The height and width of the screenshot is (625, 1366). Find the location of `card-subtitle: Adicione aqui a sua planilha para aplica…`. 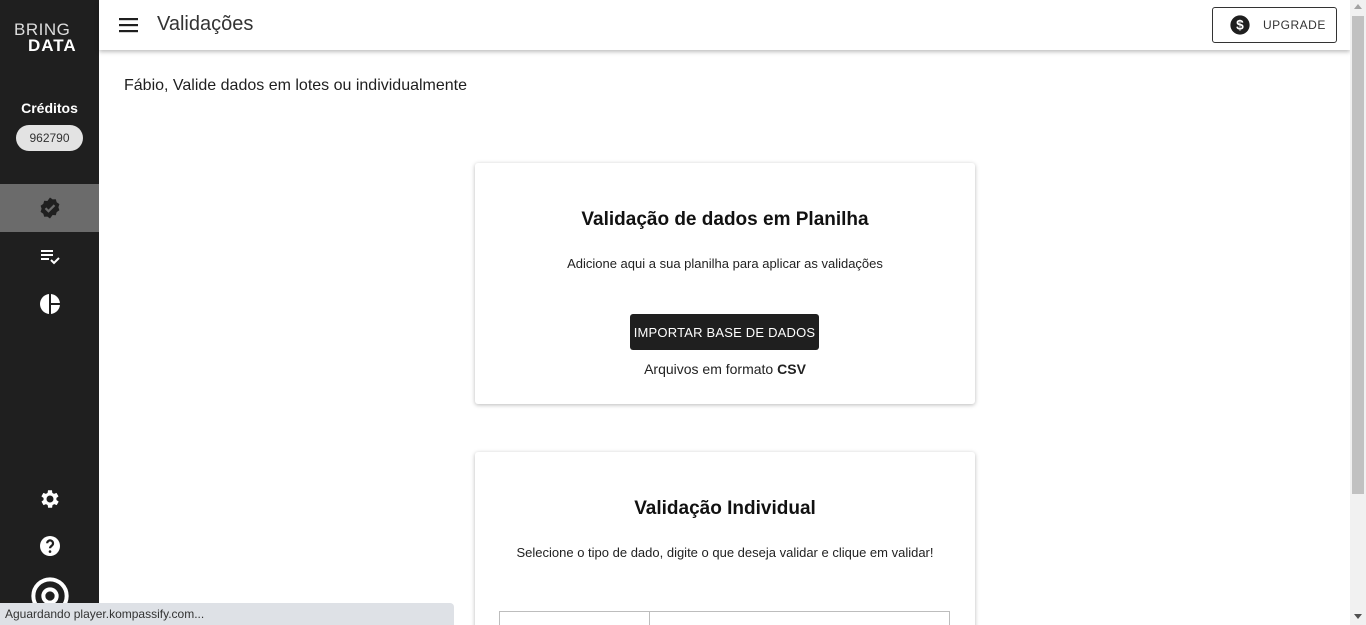

card-subtitle: Adicione aqui a sua planilha para aplica… is located at coordinates (725, 263).